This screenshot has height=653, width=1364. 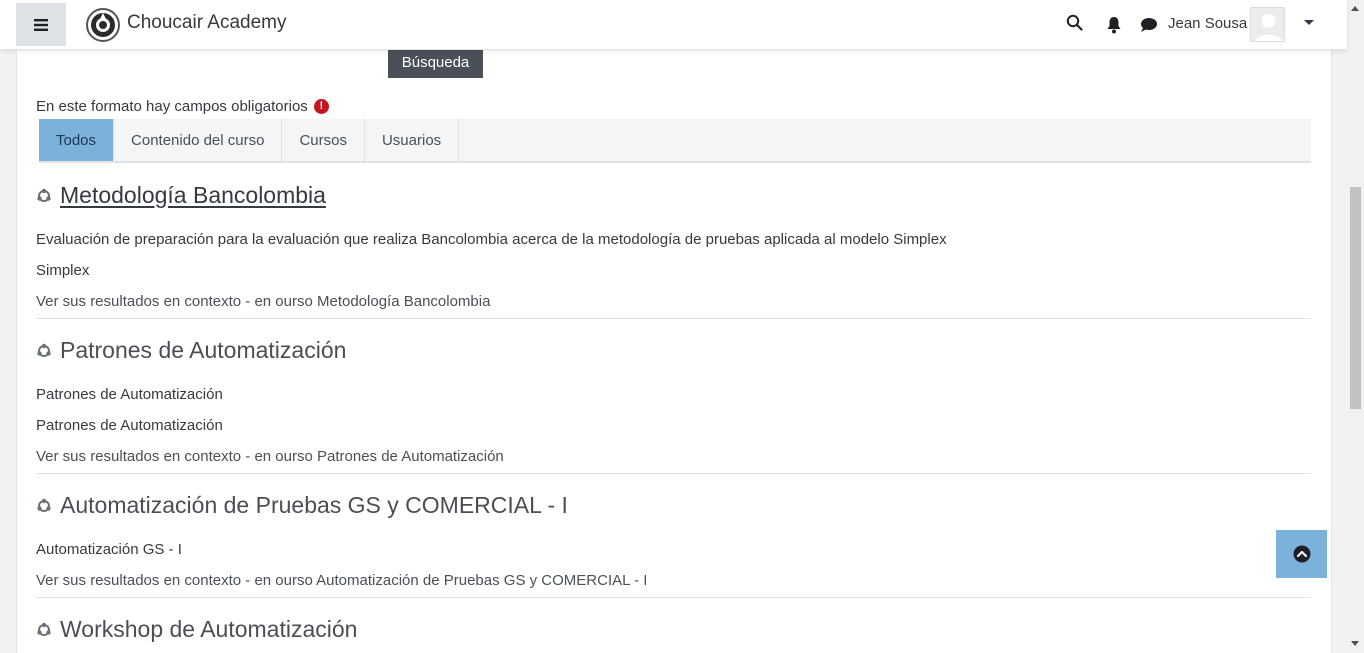 I want to click on site-logo, so click(x=103, y=25).